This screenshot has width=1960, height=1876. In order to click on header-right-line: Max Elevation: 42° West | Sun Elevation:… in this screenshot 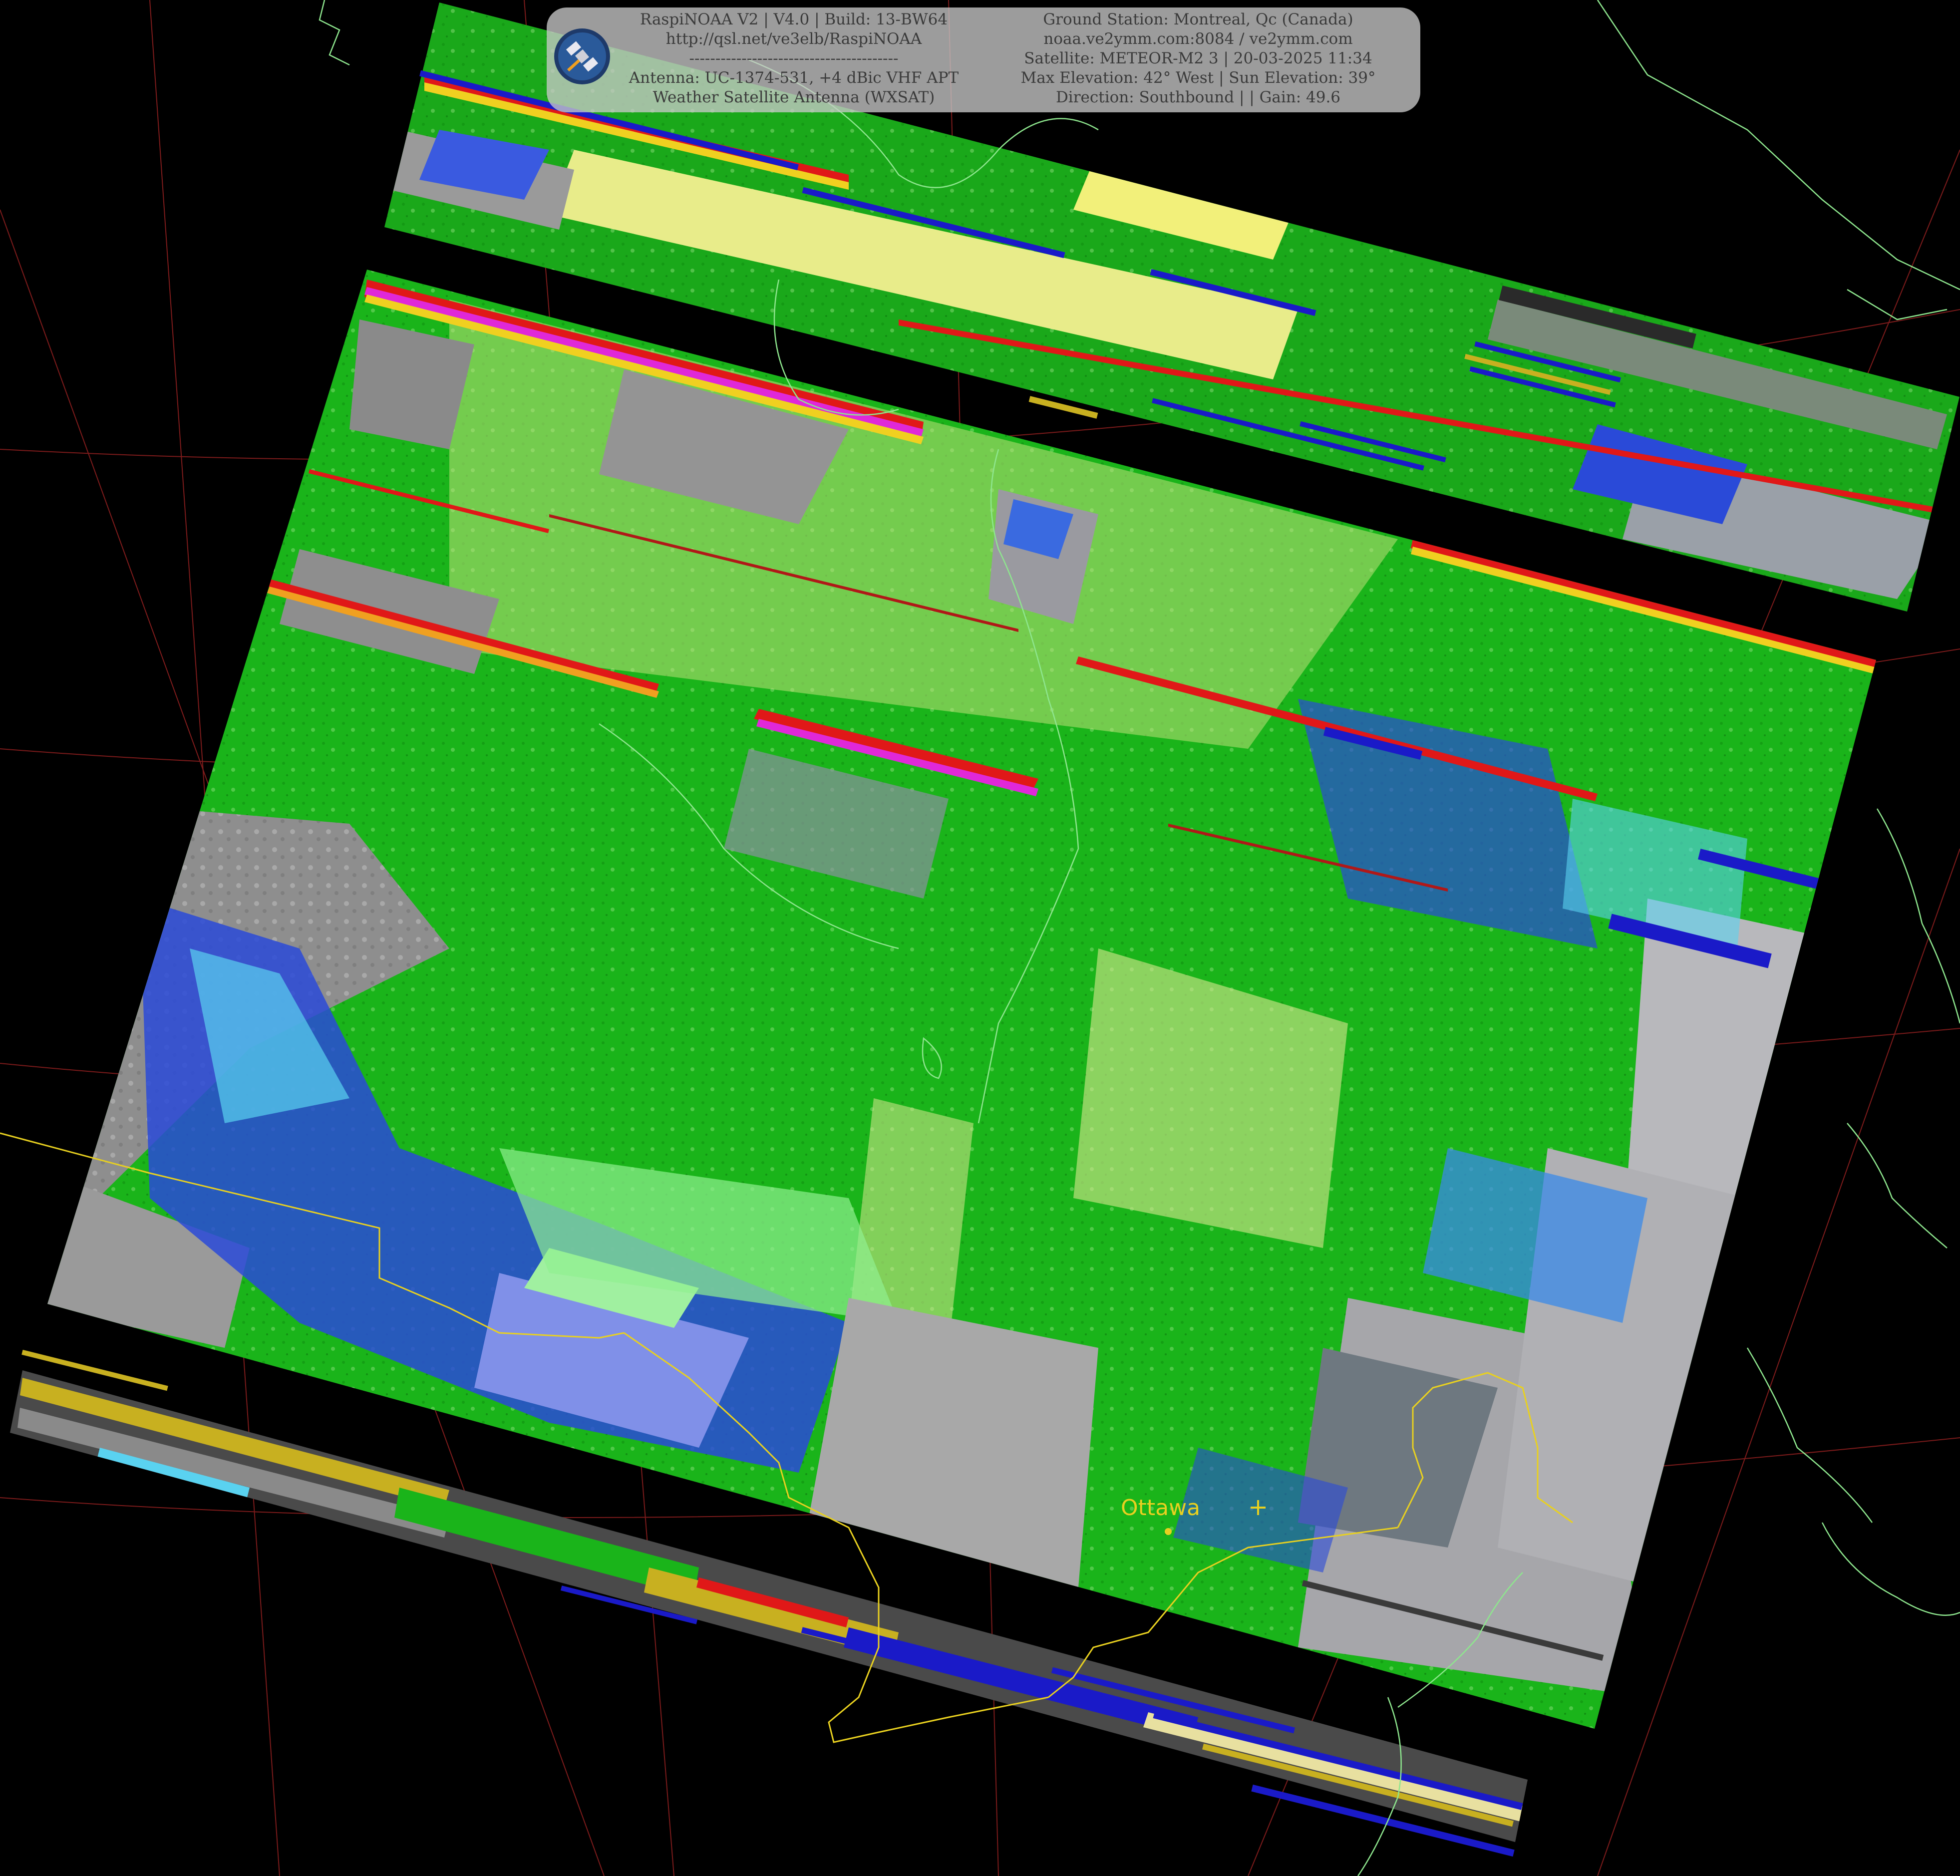, I will do `click(1198, 78)`.